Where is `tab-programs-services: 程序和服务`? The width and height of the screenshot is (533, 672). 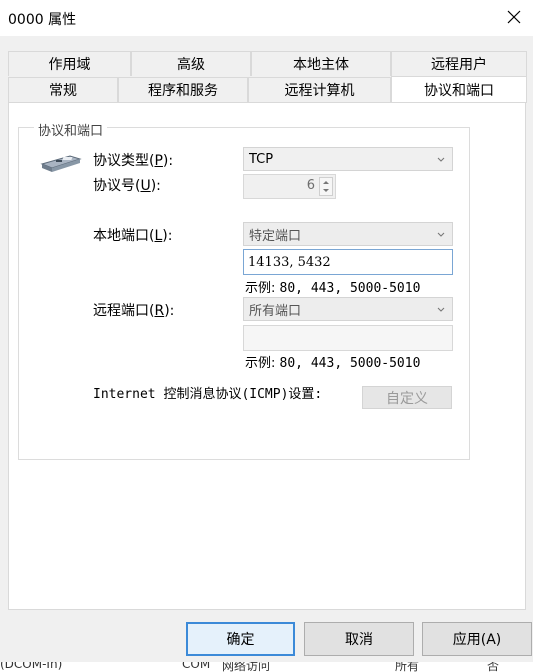
tab-programs-services: 程序和服务 is located at coordinates (183, 89).